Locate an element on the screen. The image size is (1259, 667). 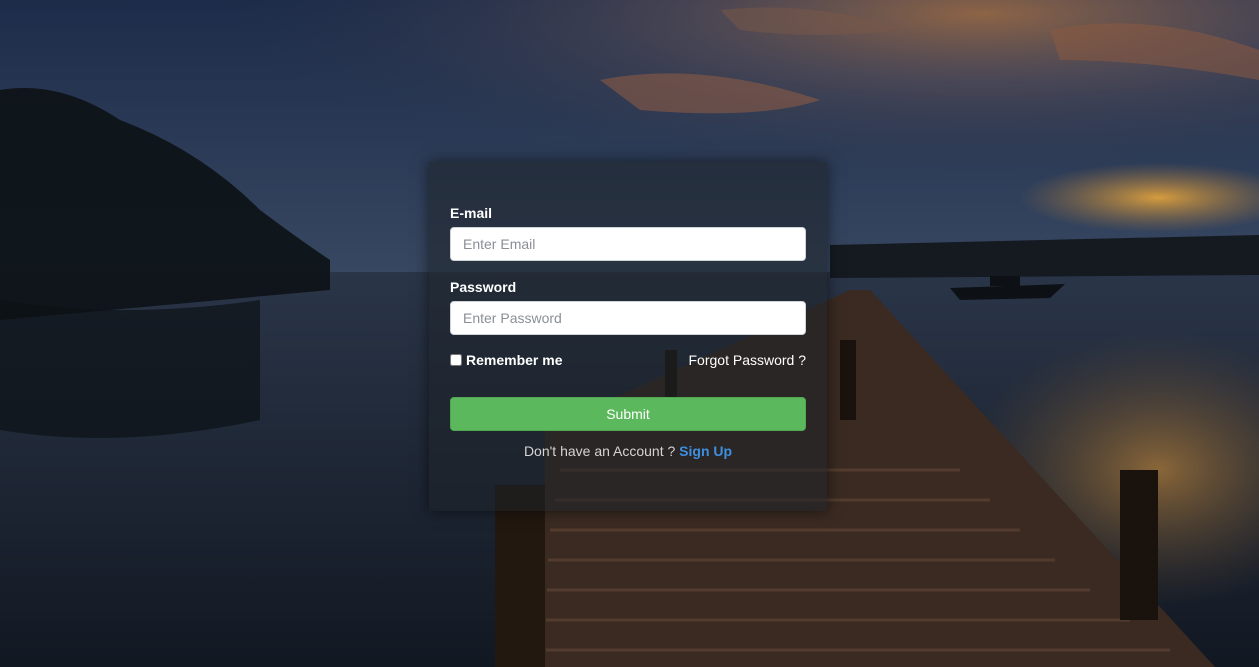
signup-prompt: Don't have an Account ? Sign Up is located at coordinates (628, 451).